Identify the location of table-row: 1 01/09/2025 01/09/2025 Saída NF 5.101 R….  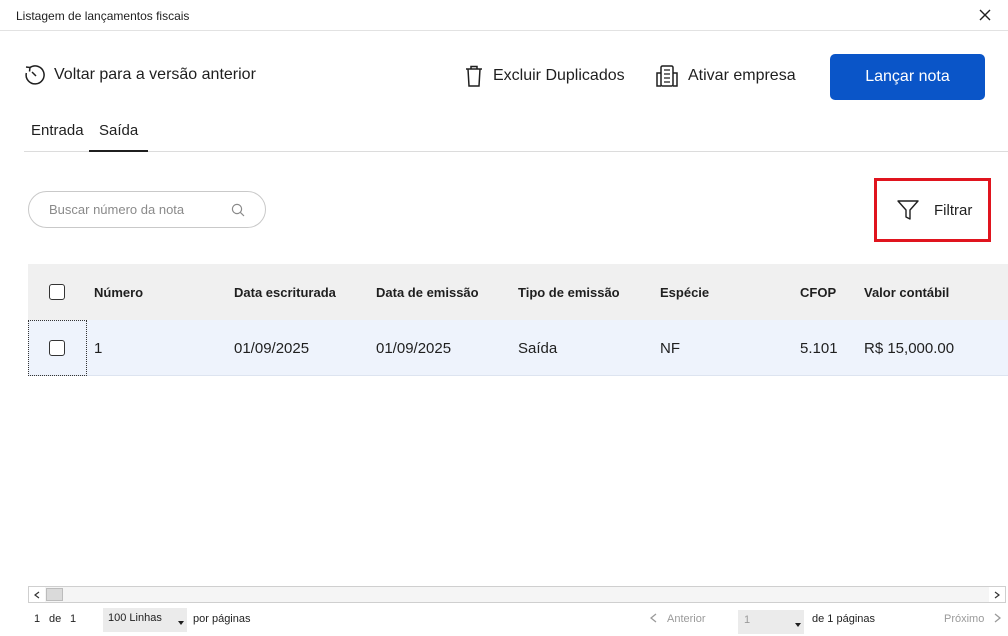
(518, 348).